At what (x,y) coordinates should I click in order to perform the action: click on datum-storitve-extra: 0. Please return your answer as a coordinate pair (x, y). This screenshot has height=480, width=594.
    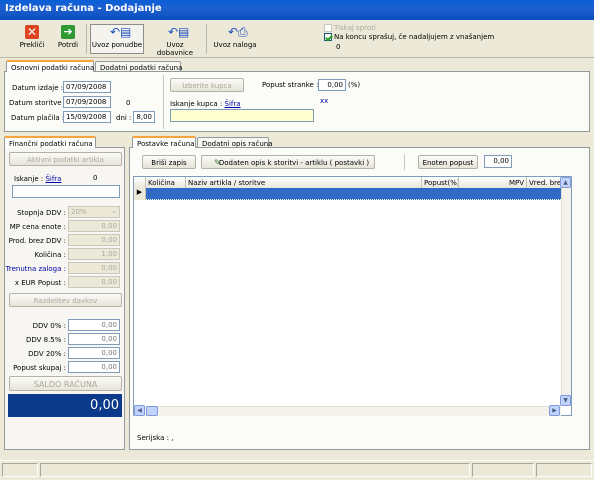
    Looking at the image, I should click on (128, 103).